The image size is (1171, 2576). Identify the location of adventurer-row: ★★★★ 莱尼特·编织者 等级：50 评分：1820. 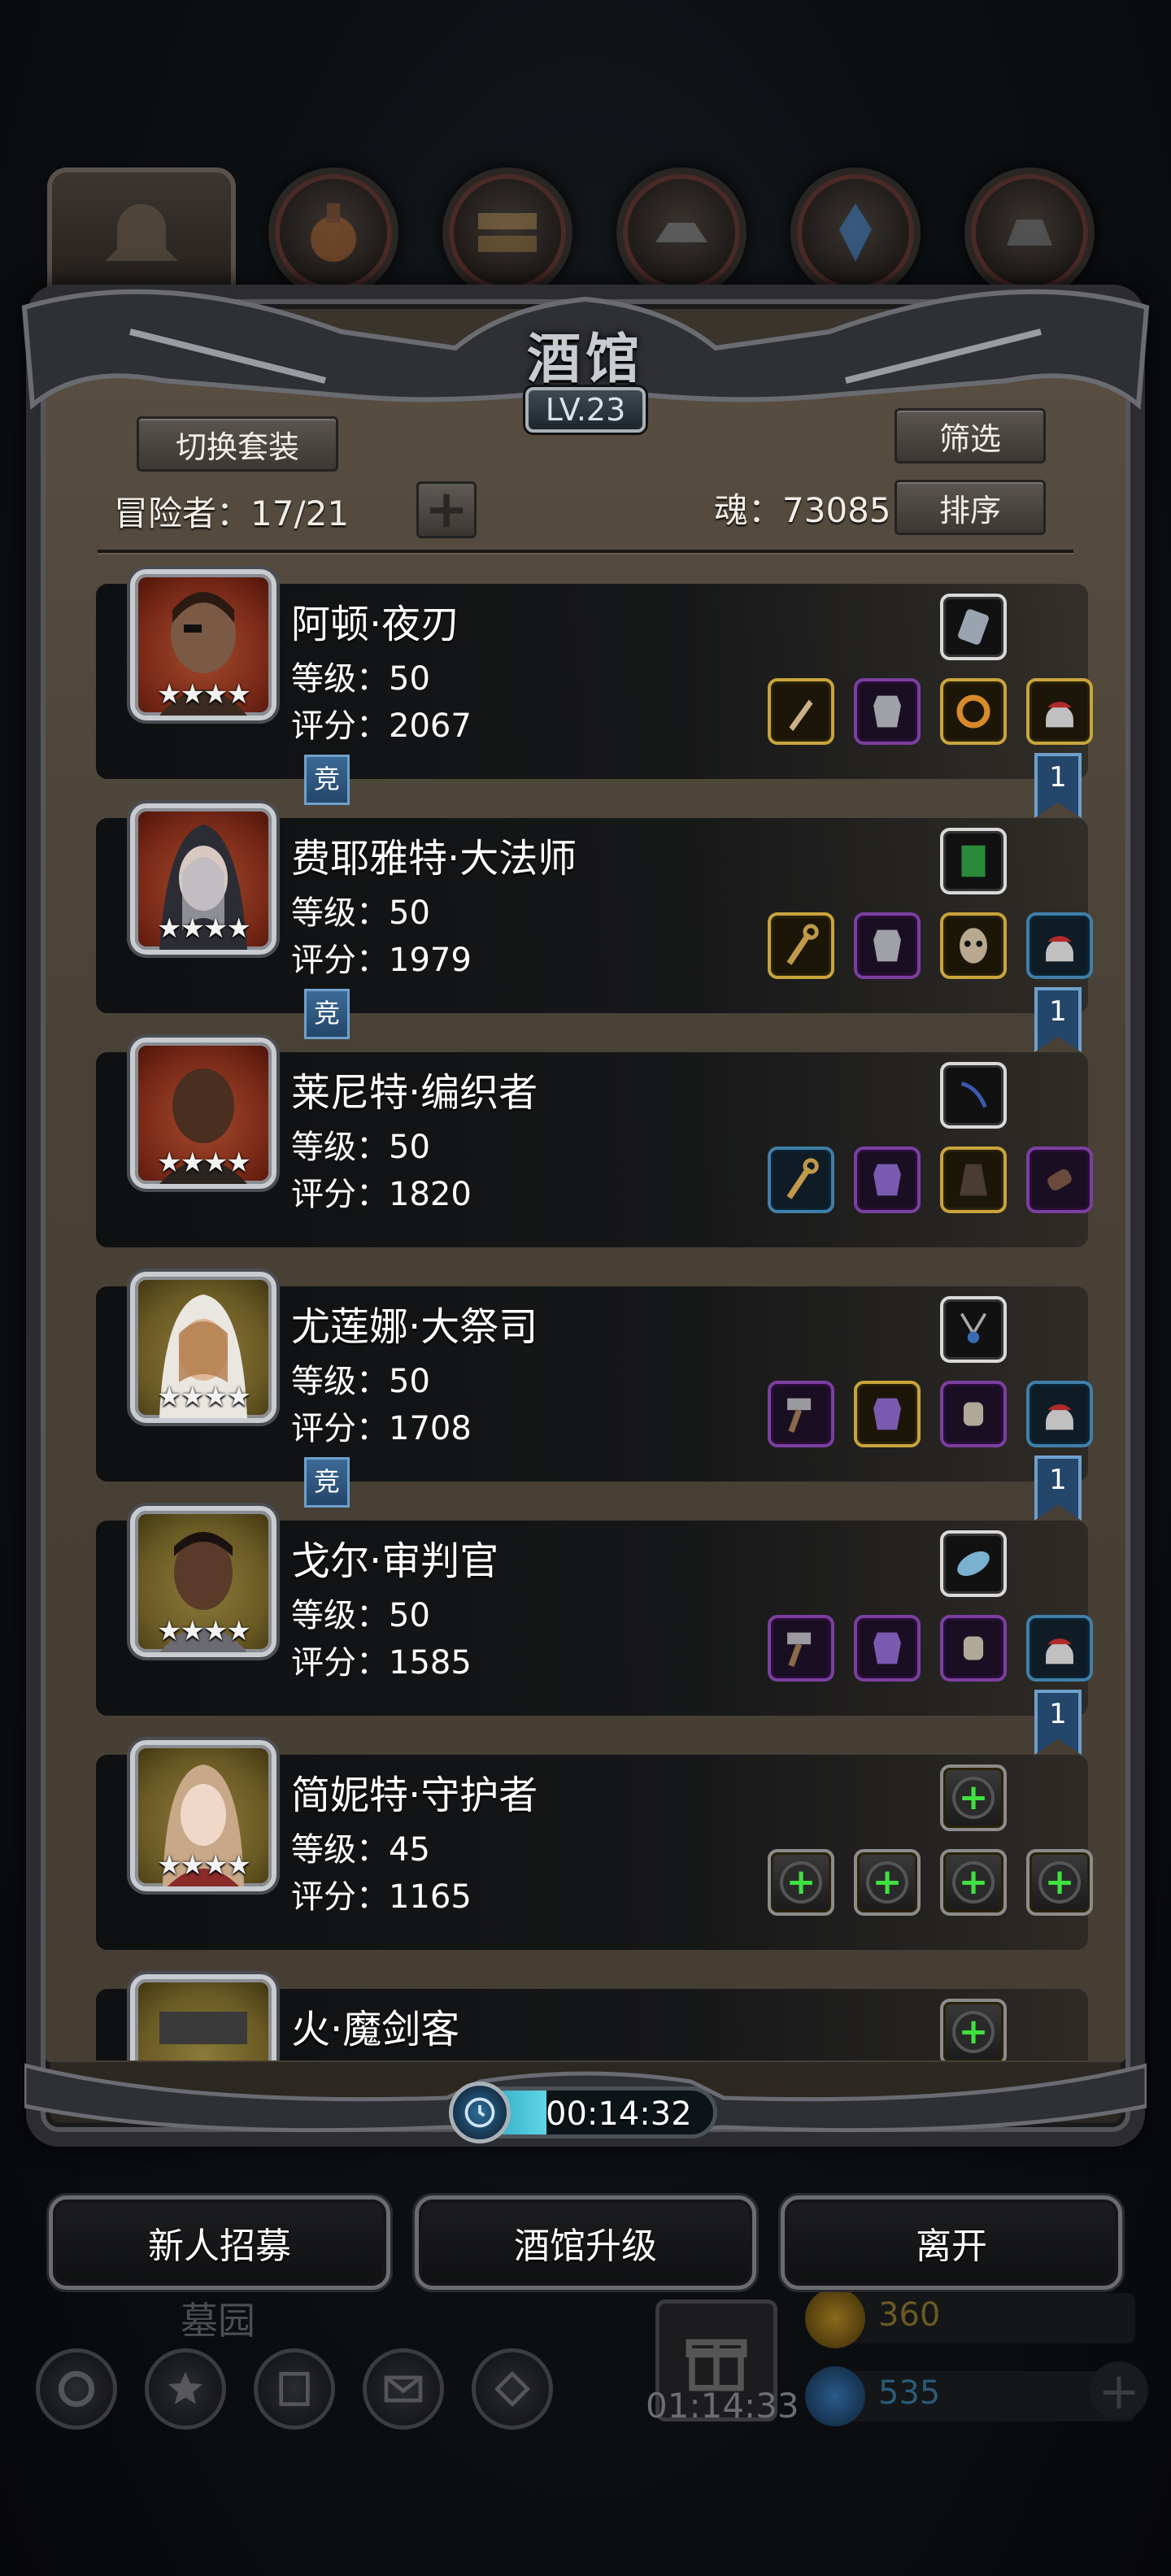
(595, 1142).